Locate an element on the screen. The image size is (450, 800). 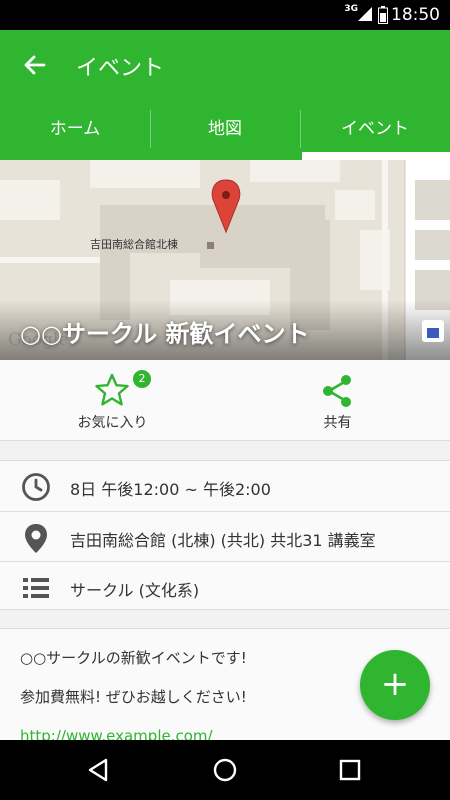
event-category: サークル (文化系) is located at coordinates (135, 590).